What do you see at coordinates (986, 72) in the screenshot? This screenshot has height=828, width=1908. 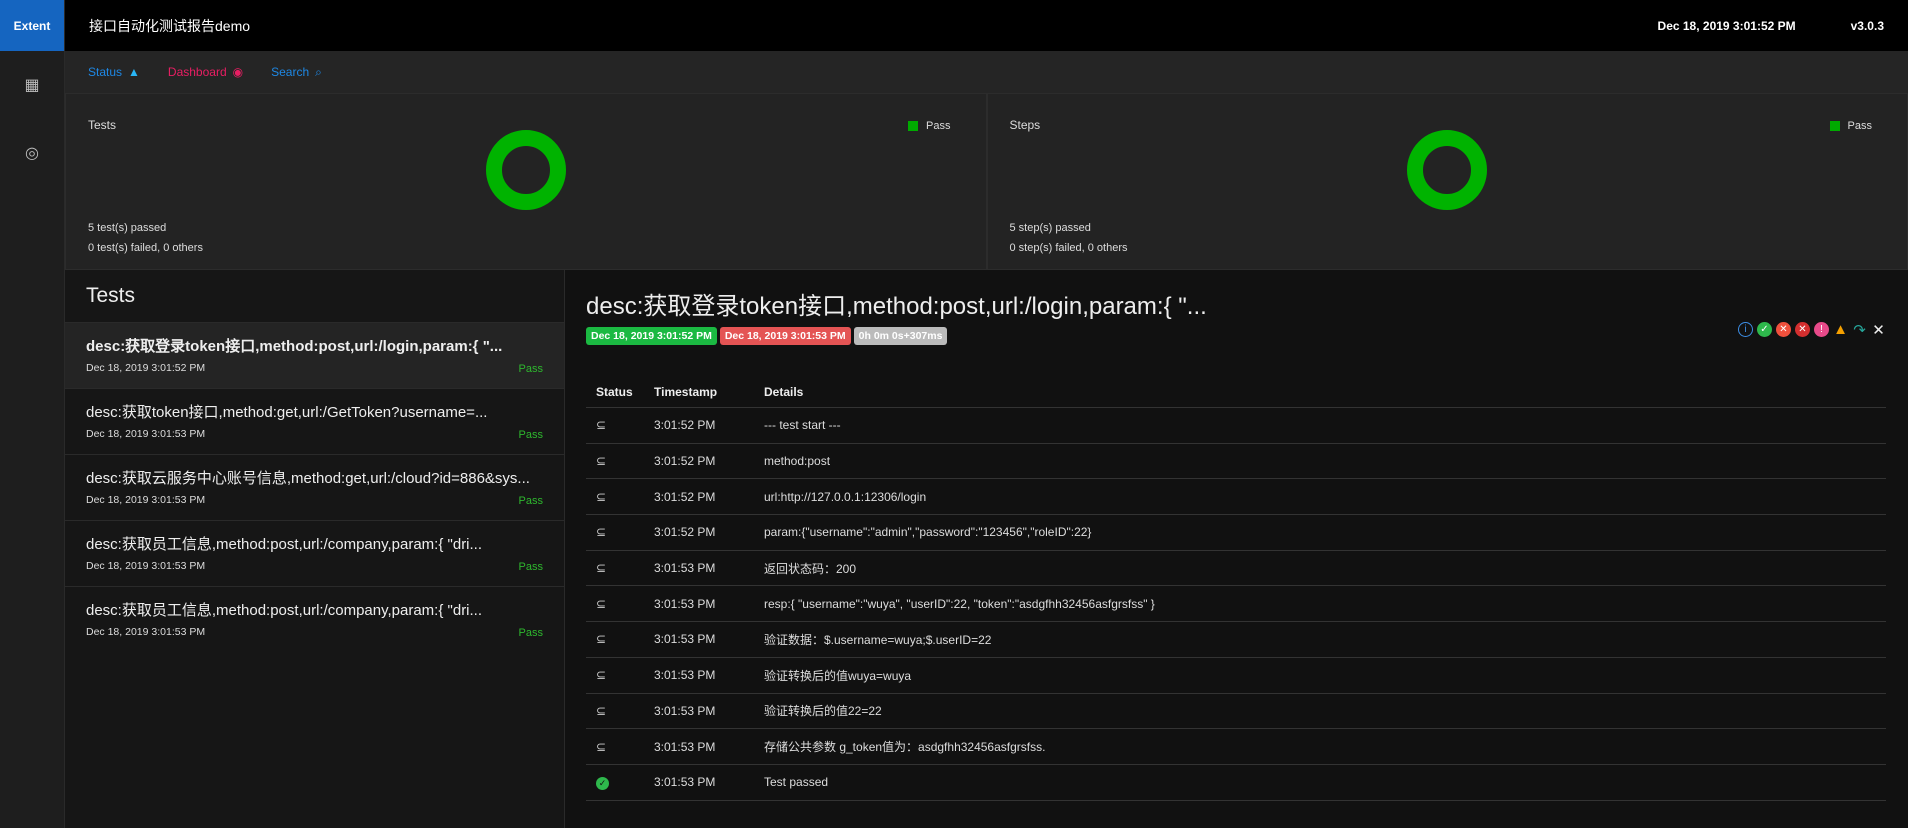 I see `filter-bar: Status ▲ Dashboard ◉ Search ⌕` at bounding box center [986, 72].